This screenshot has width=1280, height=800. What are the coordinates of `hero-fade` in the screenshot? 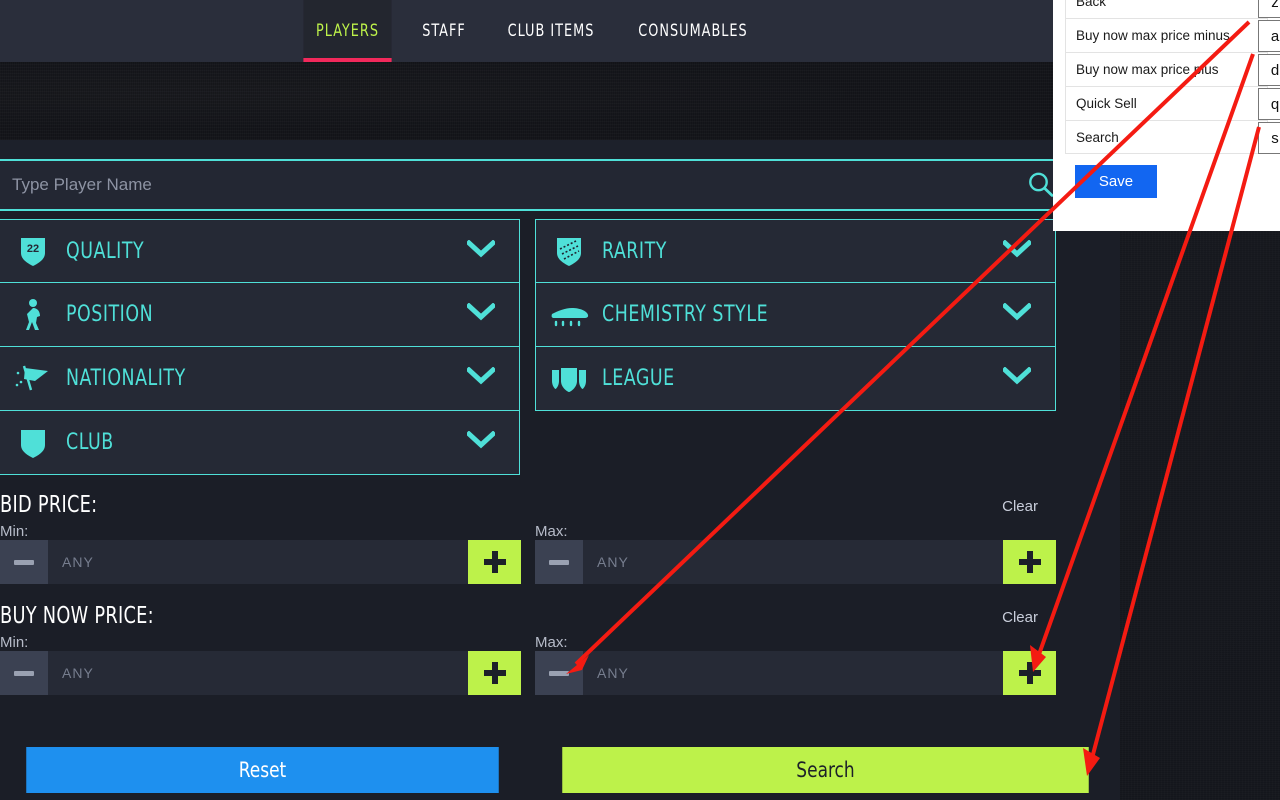 It's located at (560, 149).